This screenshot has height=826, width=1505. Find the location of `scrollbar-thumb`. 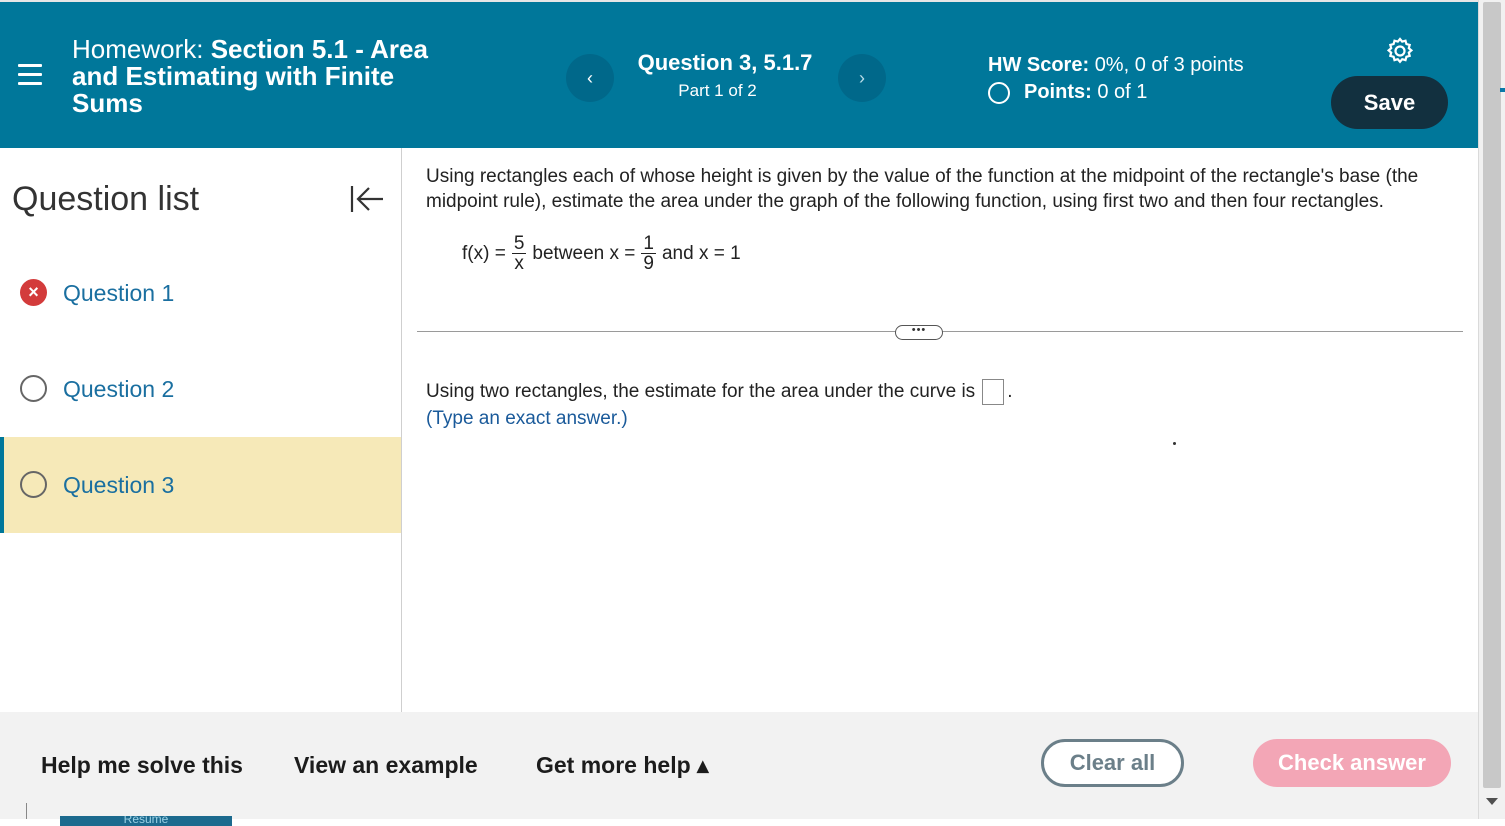

scrollbar-thumb is located at coordinates (1492, 395).